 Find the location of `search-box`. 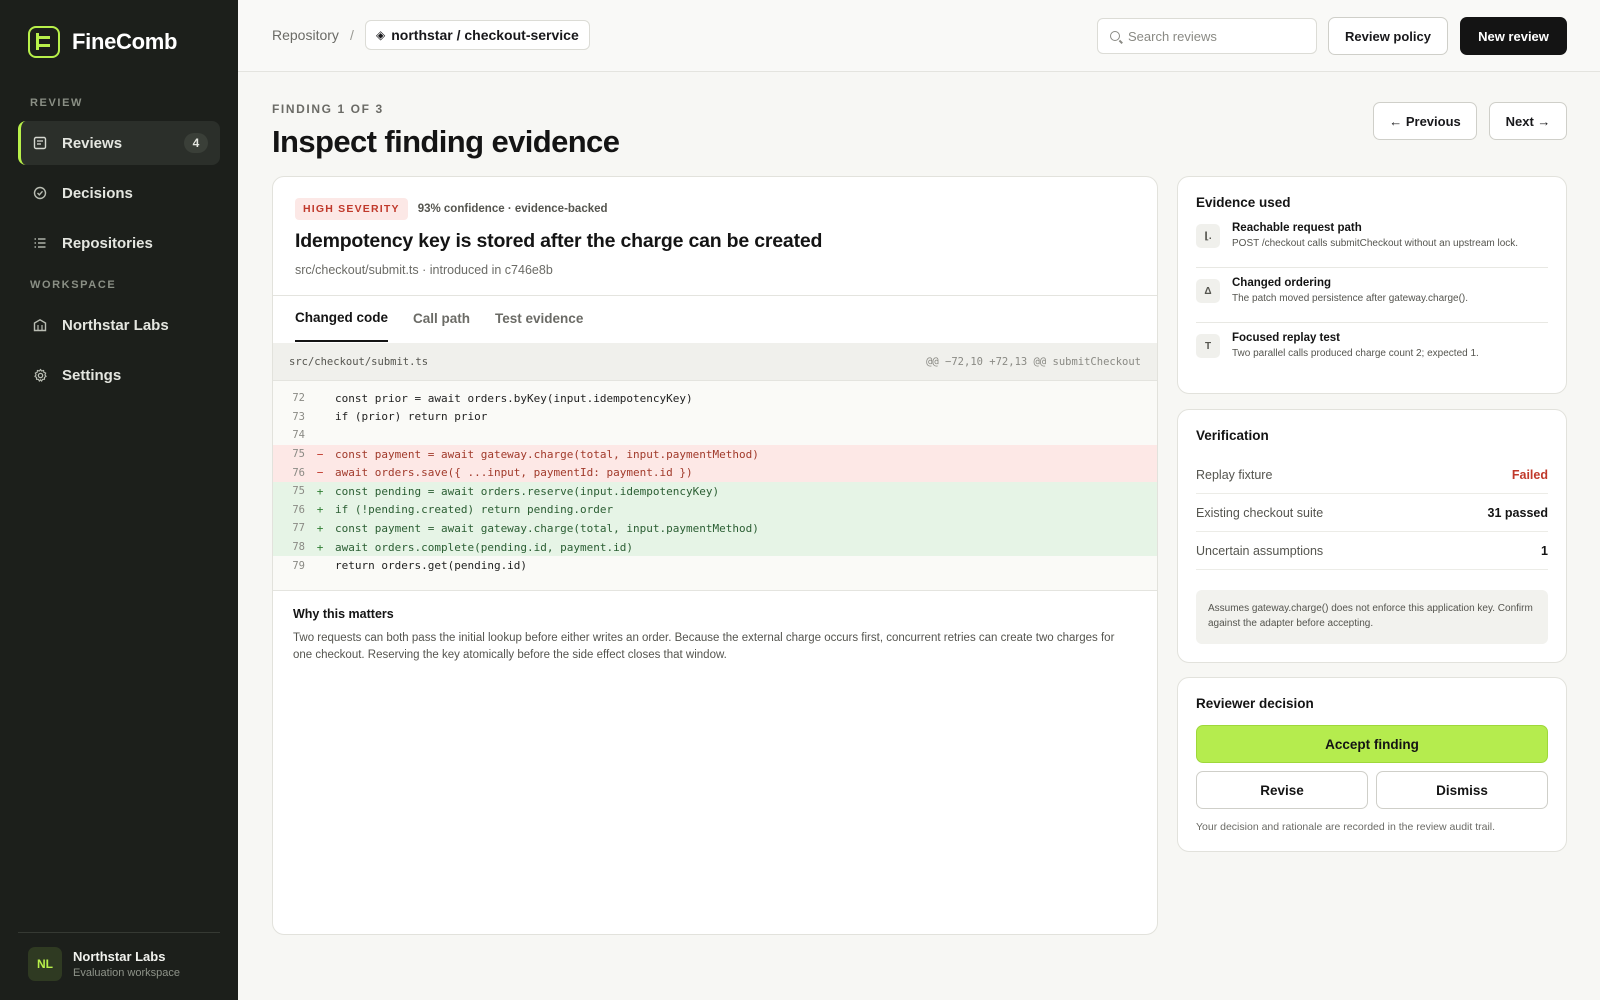

search-box is located at coordinates (1207, 36).